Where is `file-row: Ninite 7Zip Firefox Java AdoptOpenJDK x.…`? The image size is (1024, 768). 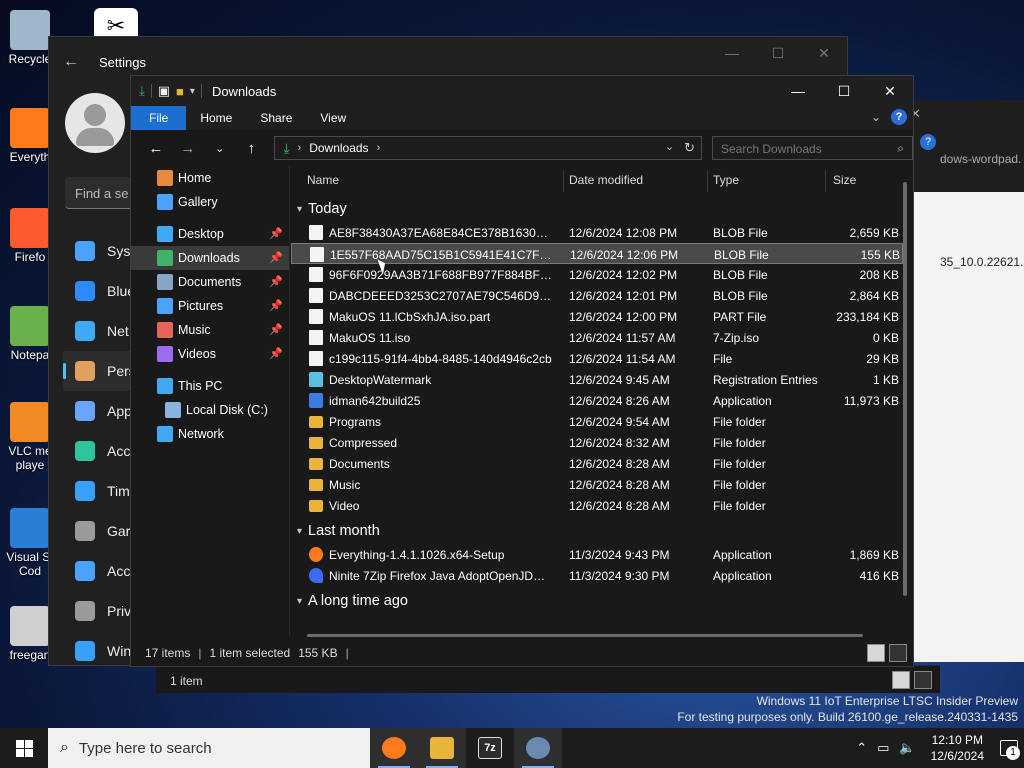 file-row: Ninite 7Zip Firefox Java AdoptOpenJDK x.… is located at coordinates (597, 575).